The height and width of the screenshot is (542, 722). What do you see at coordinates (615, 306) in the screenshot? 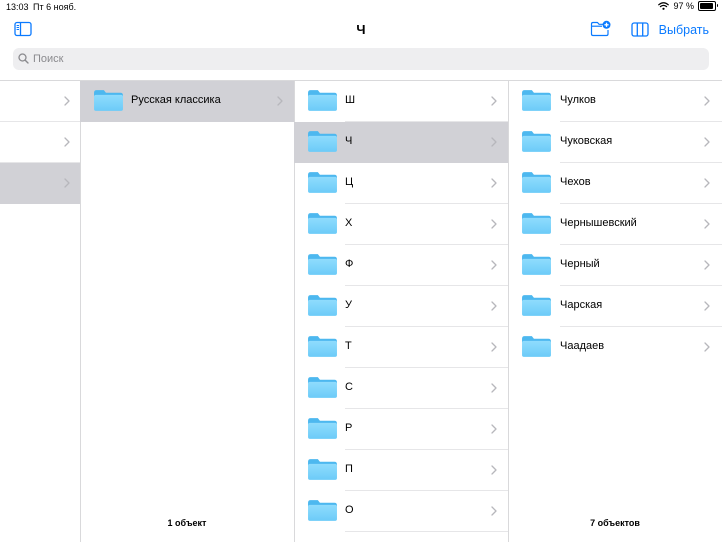
I see `folder-row: Чарская` at bounding box center [615, 306].